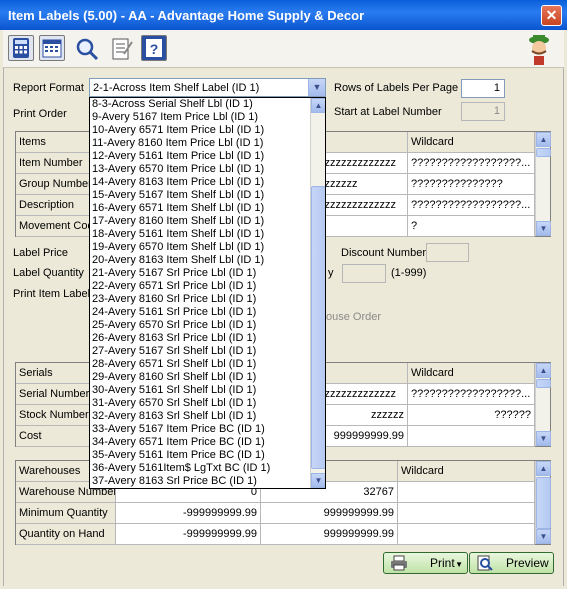  I want to click on label-price-label: Label Price, so click(41, 253).